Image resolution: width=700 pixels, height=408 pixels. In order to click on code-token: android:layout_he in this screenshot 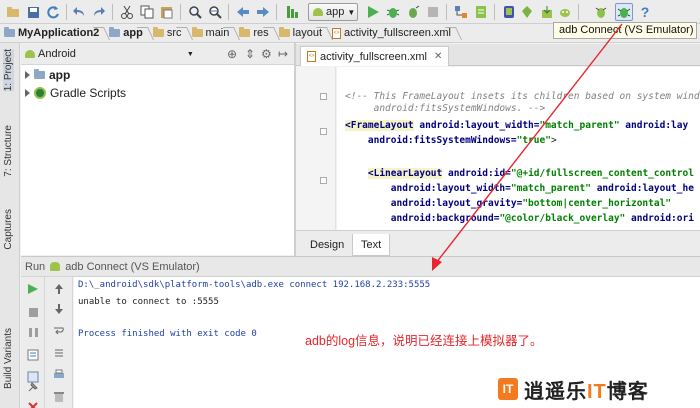, I will do `click(645, 188)`.